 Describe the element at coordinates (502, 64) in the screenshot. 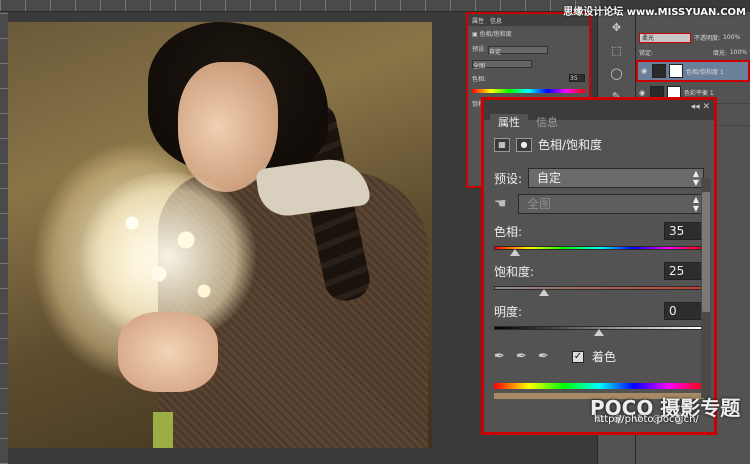

I see `small-channel-select: 全图` at that location.